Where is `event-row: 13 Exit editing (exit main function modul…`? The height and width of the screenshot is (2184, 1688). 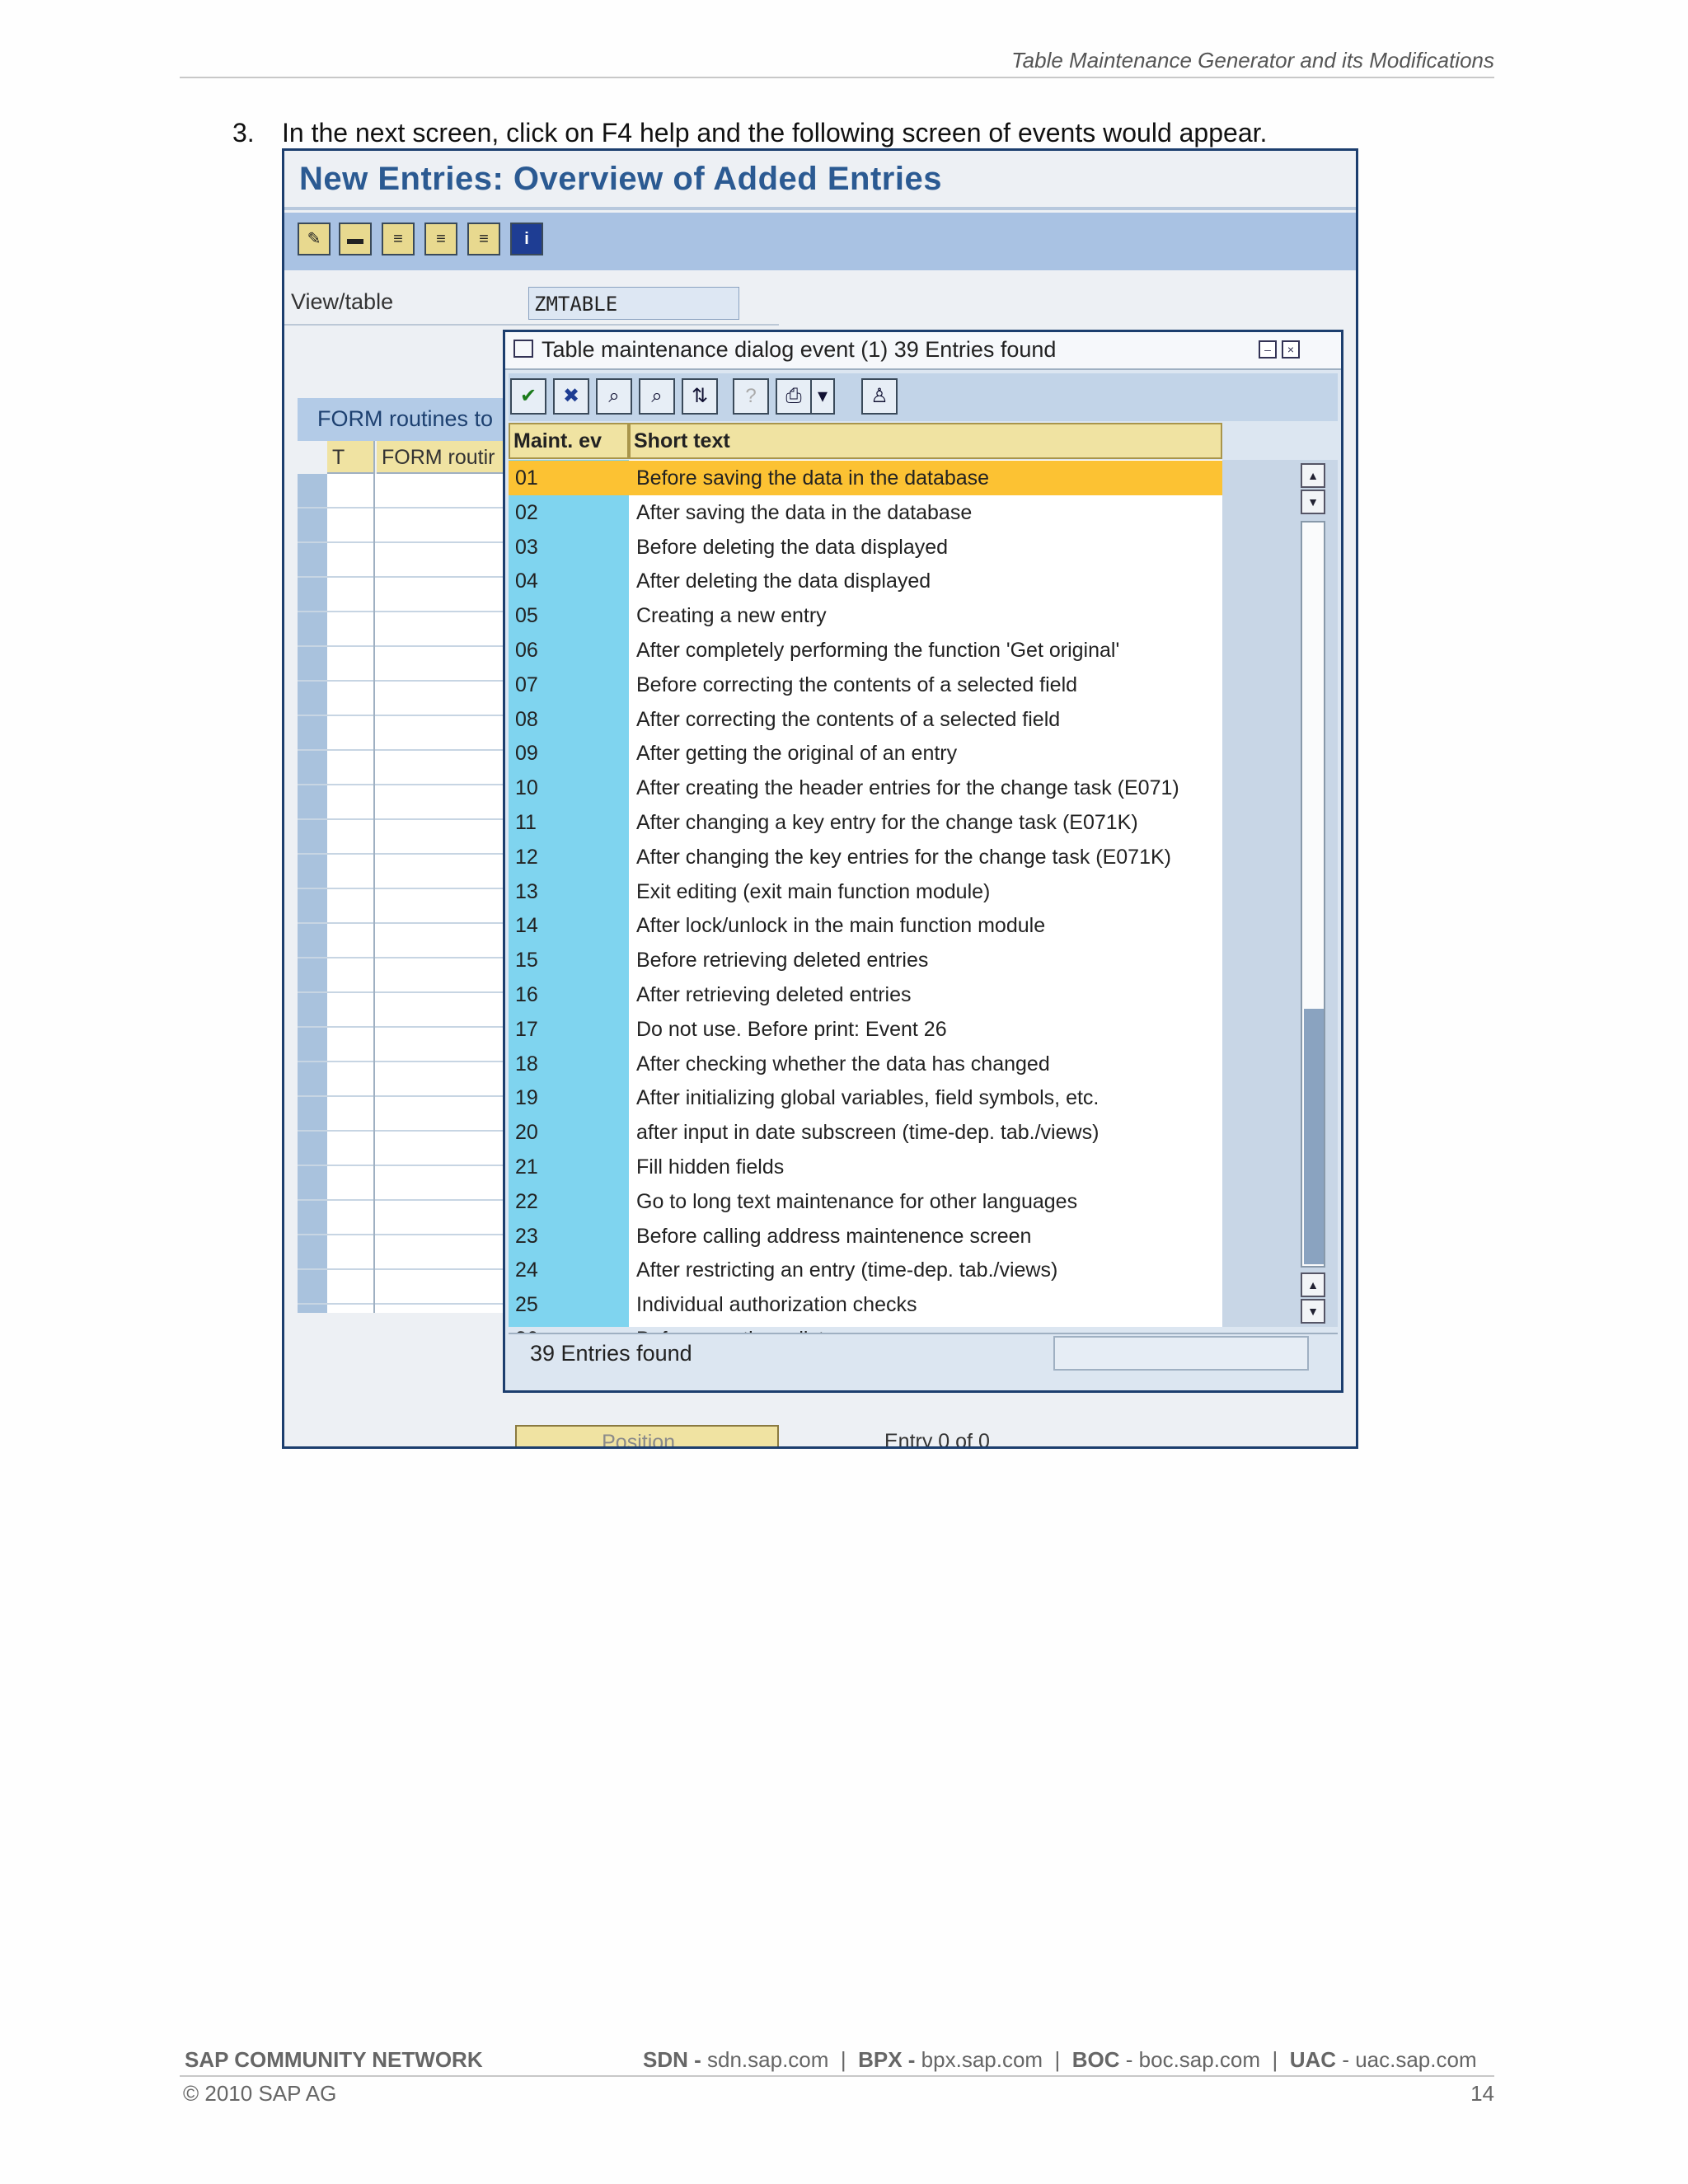
event-row: 13 Exit editing (exit main function modul… is located at coordinates (865, 891).